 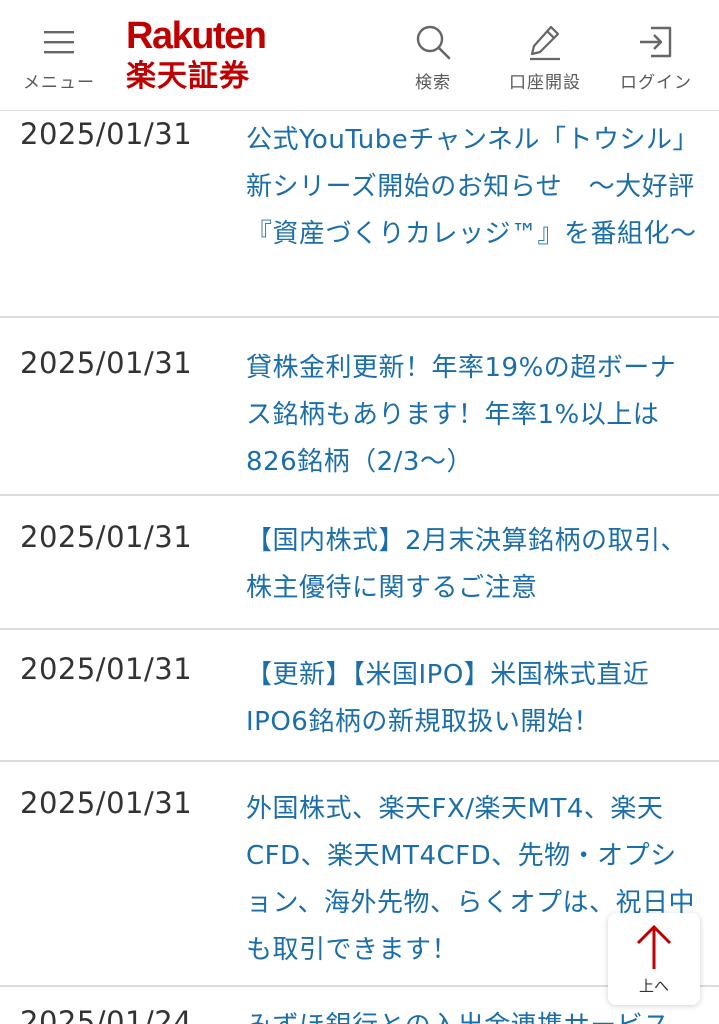 I want to click on pencil-icon, so click(x=545, y=42).